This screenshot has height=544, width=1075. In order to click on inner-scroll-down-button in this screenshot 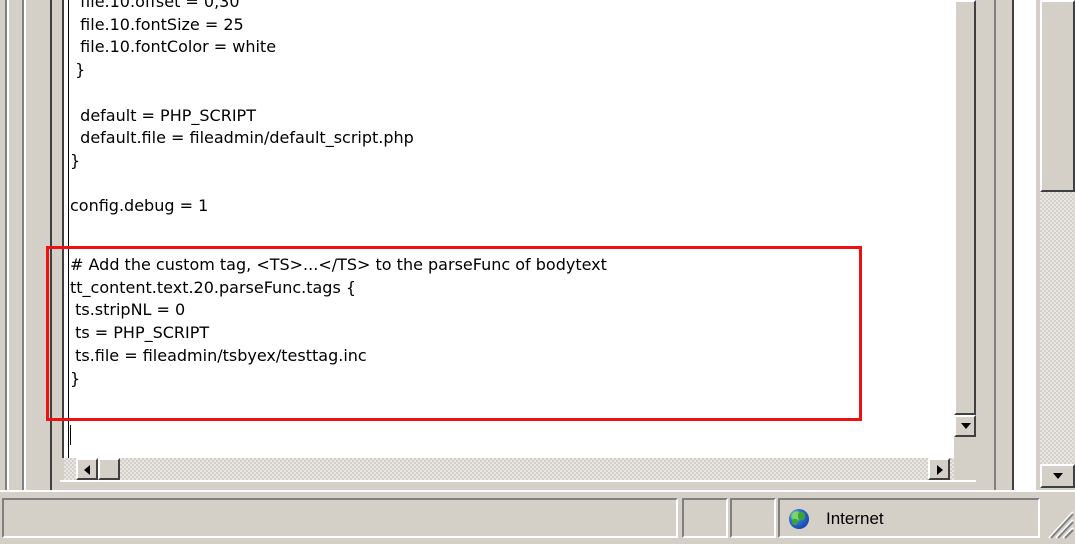, I will do `click(965, 426)`.